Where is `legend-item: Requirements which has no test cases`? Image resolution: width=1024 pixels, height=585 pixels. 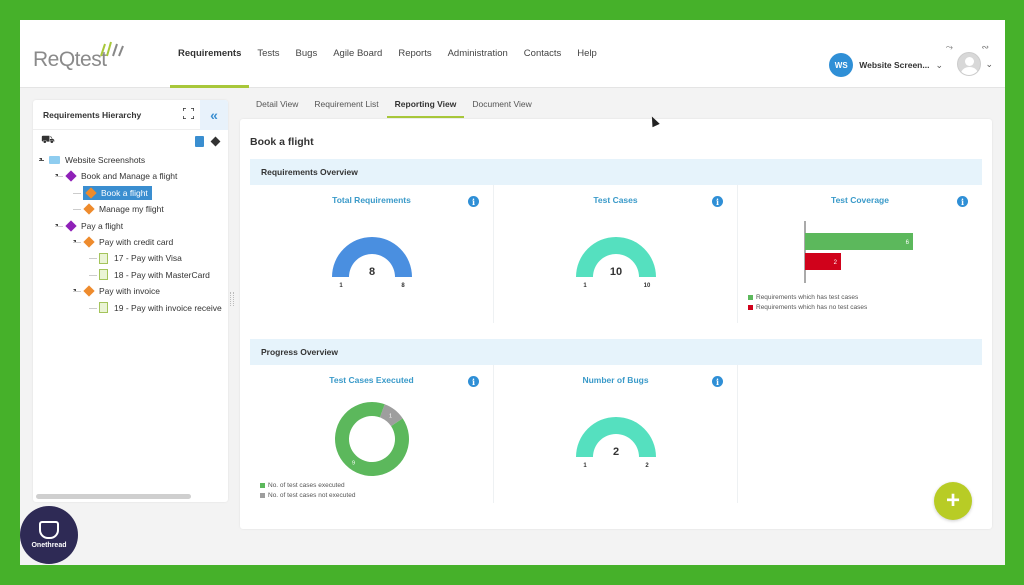
legend-item: Requirements which has no test cases is located at coordinates (807, 308).